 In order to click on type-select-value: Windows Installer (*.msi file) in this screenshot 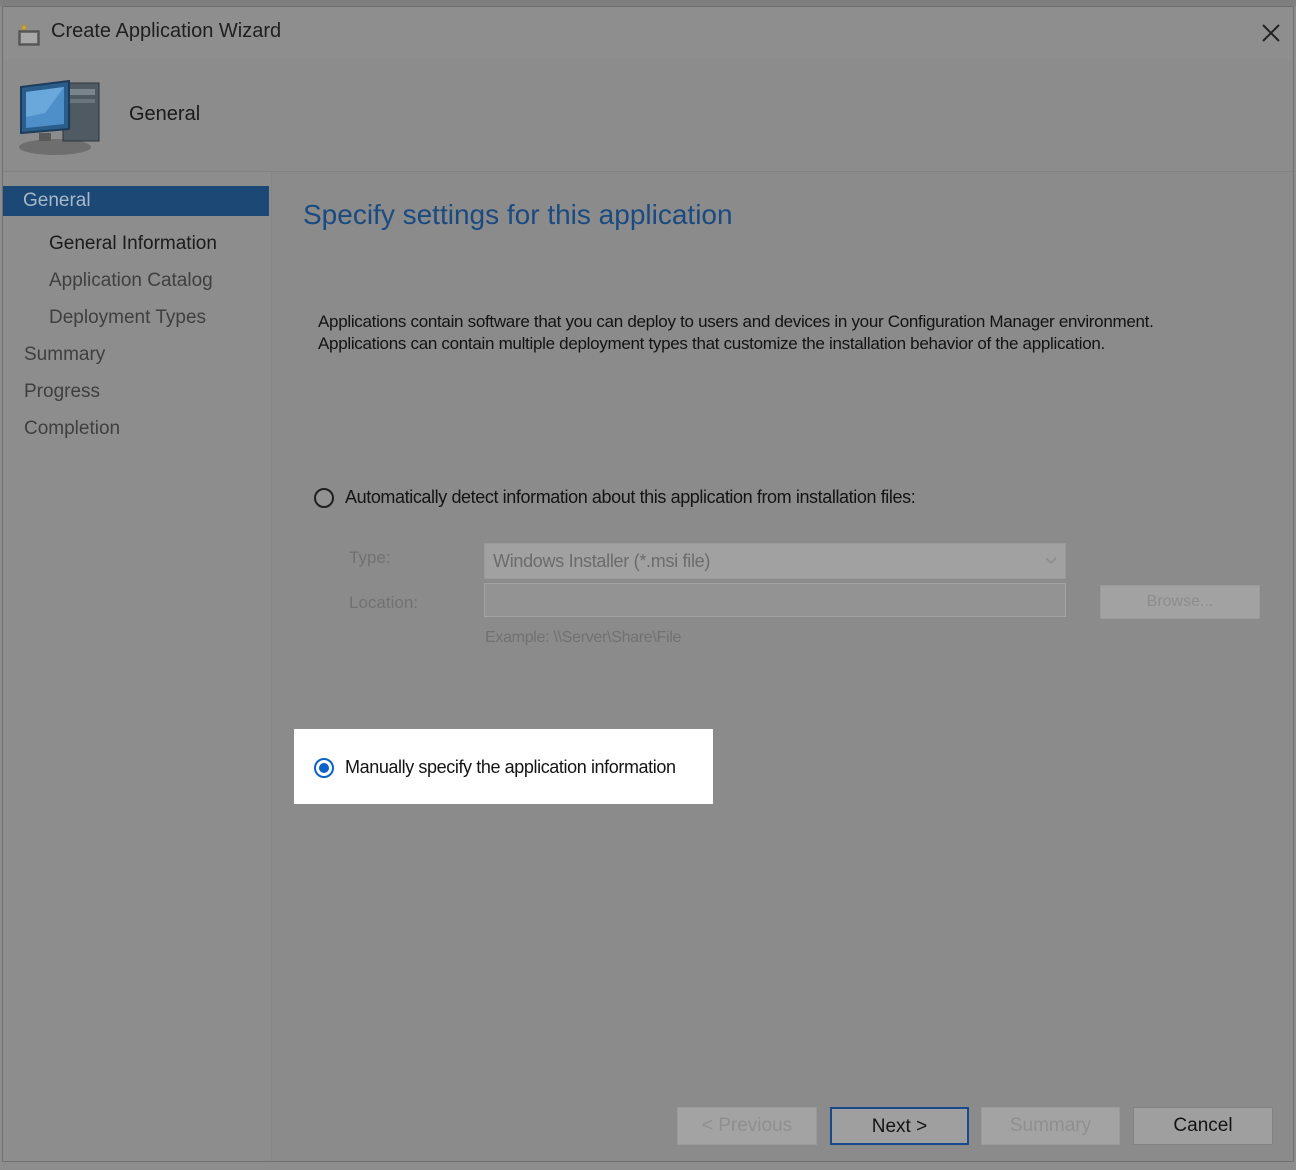, I will do `click(602, 561)`.